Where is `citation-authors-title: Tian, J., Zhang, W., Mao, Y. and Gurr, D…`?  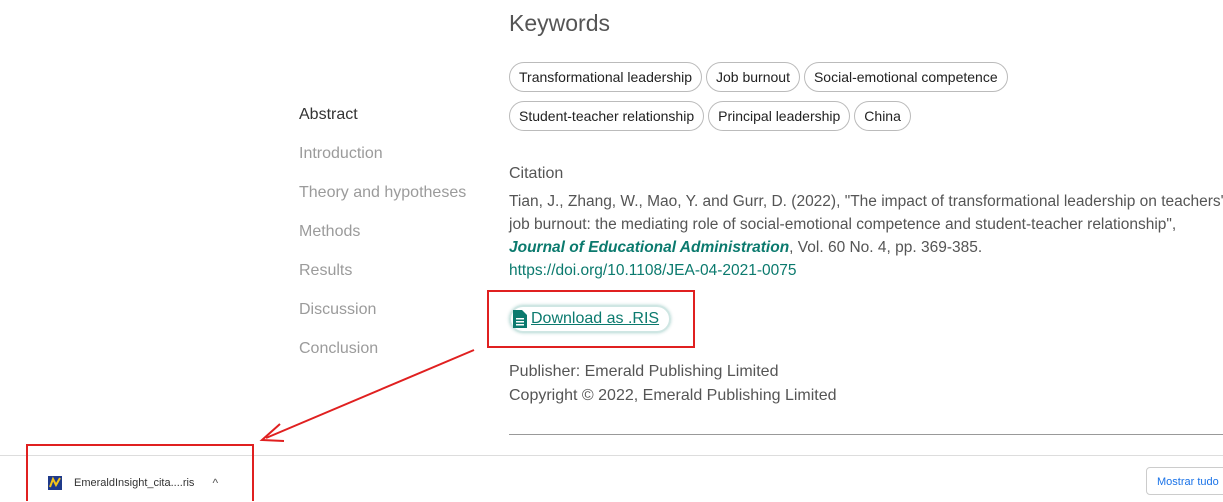 citation-authors-title: Tian, J., Zhang, W., Mao, Y. and Gurr, D… is located at coordinates (866, 213).